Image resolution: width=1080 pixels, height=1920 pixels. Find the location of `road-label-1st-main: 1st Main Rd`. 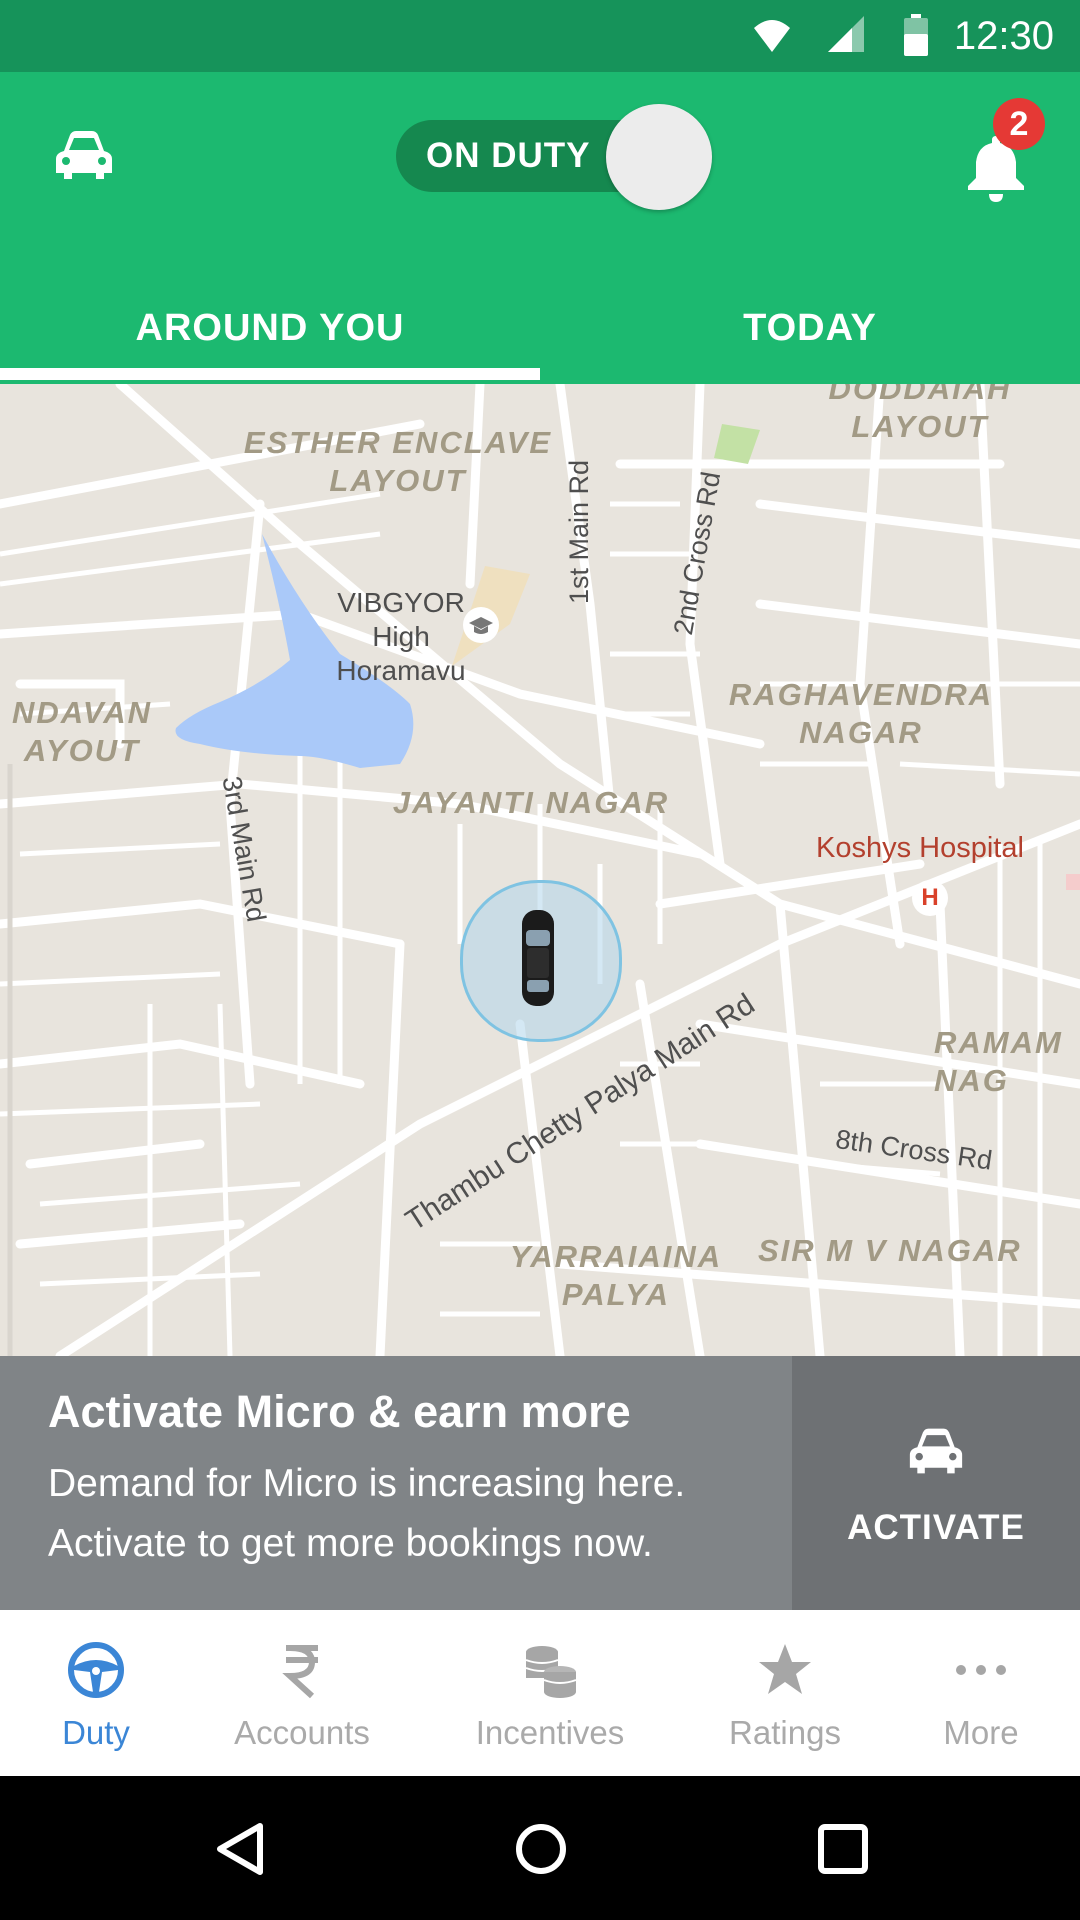

road-label-1st-main: 1st Main Rd is located at coordinates (579, 531).